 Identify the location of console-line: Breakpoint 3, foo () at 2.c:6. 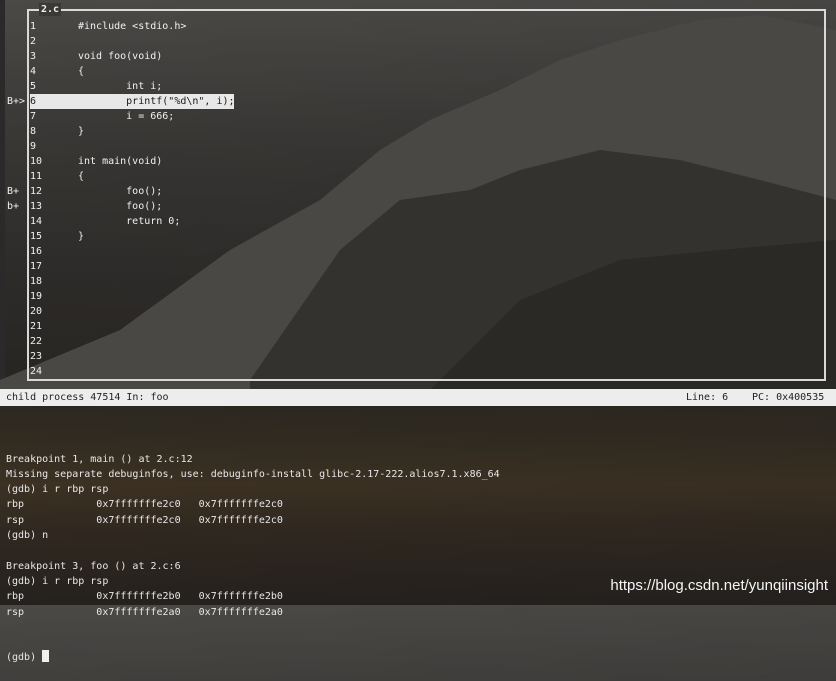
(93, 566).